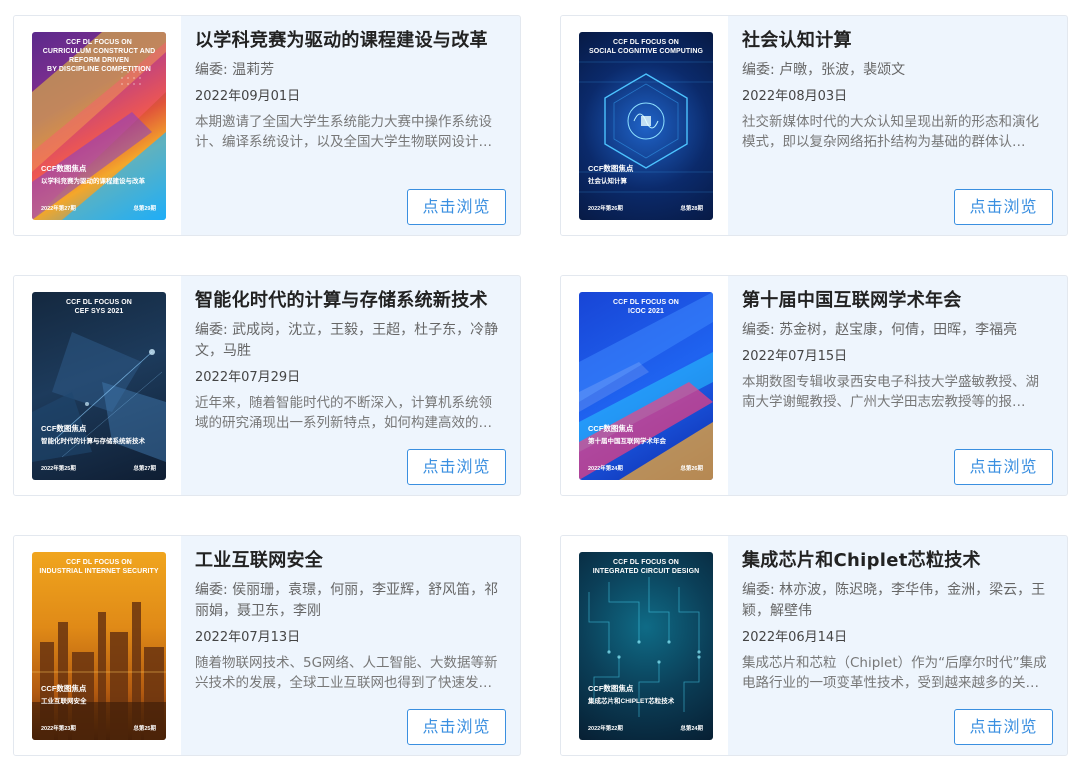 This screenshot has width=1080, height=762. Describe the element at coordinates (899, 561) in the screenshot. I see `card-title: 集成芯片和Chiplet芯粒技术` at that location.